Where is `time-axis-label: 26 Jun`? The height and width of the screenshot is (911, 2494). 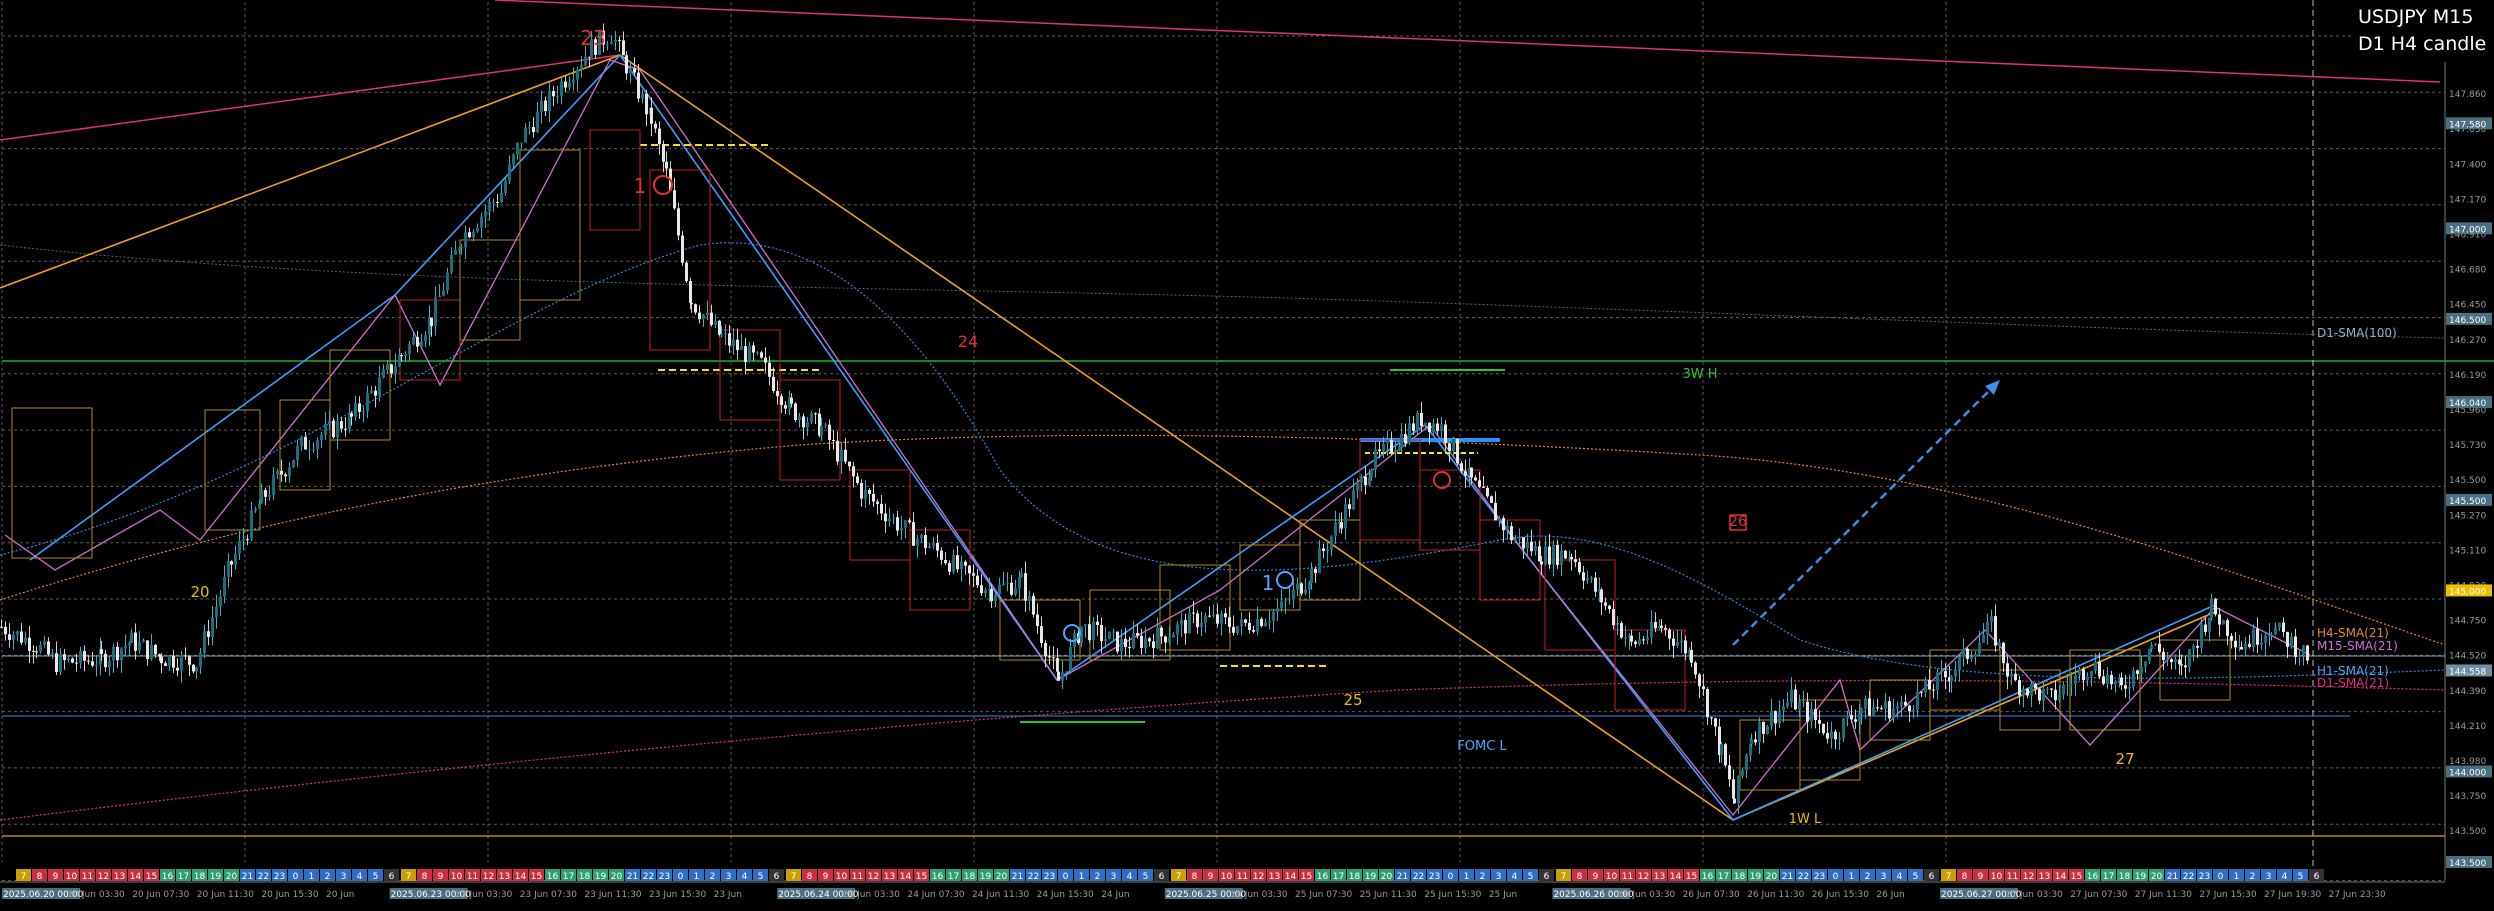
time-axis-label: 26 Jun is located at coordinates (1890, 895).